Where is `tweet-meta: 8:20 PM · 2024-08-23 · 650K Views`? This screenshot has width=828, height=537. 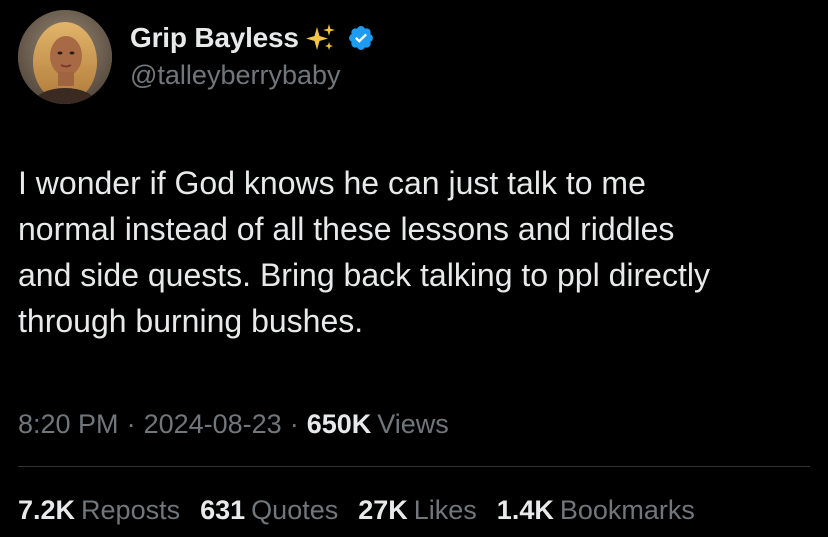 tweet-meta: 8:20 PM · 2024-08-23 · 650K Views is located at coordinates (233, 424).